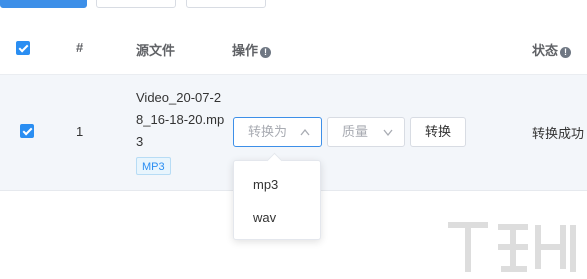  I want to click on header-operation: 操作!, so click(252, 49).